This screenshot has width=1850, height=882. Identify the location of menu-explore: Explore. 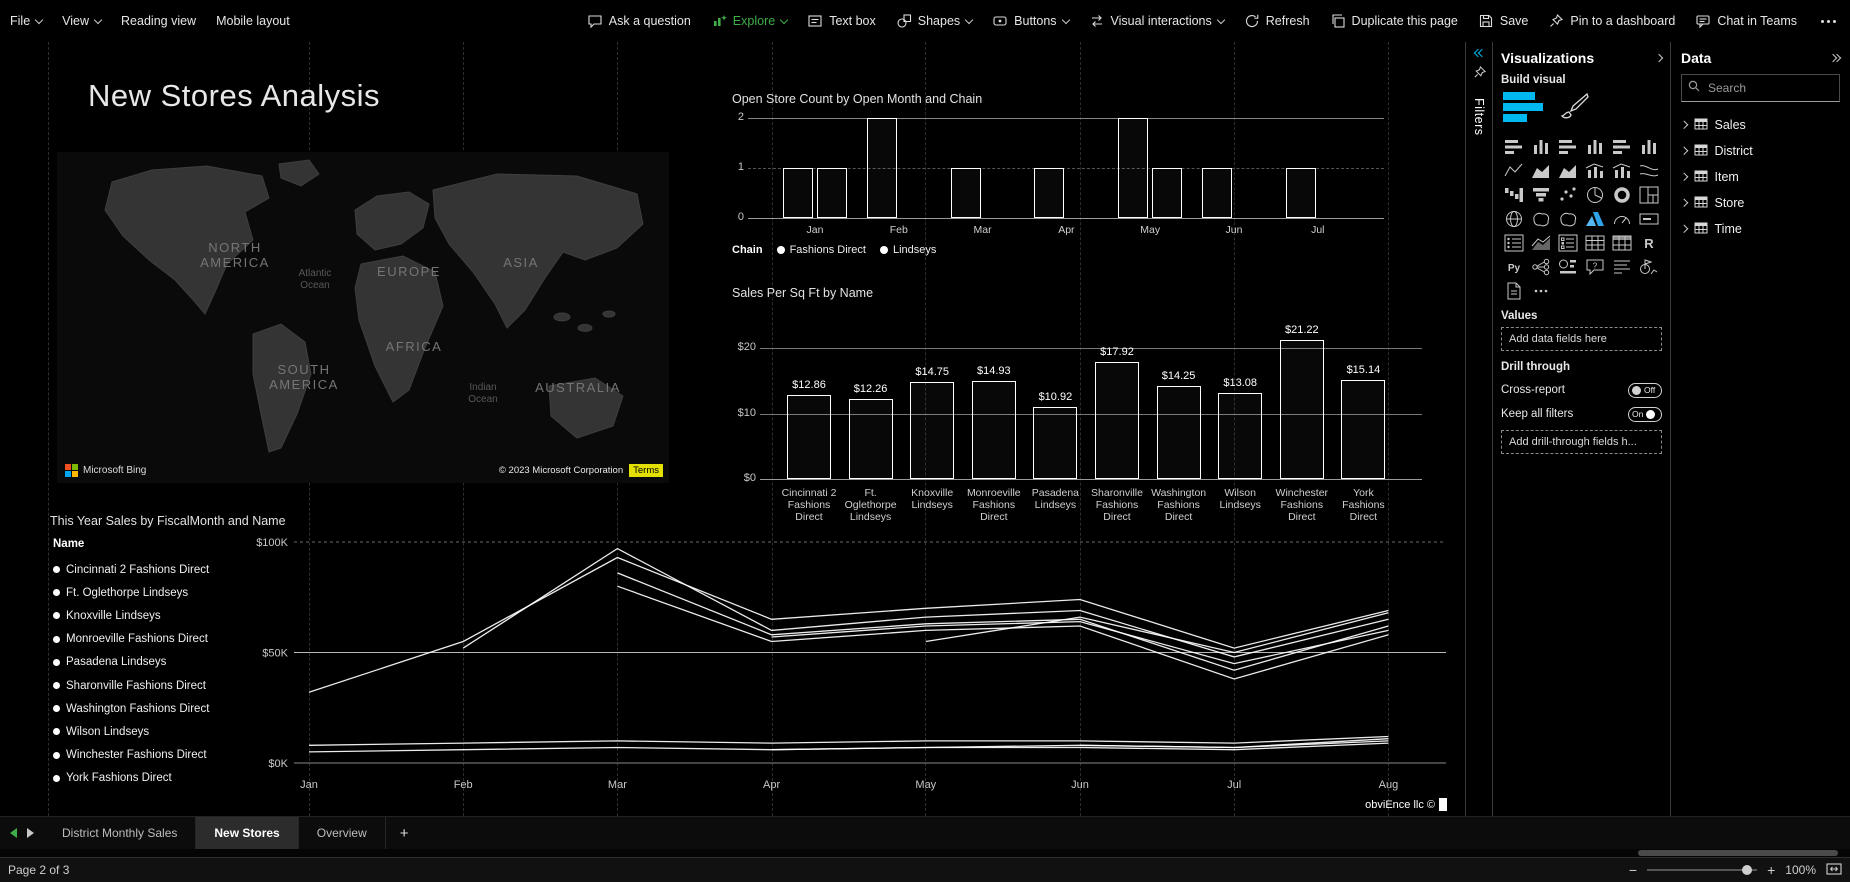
(749, 21).